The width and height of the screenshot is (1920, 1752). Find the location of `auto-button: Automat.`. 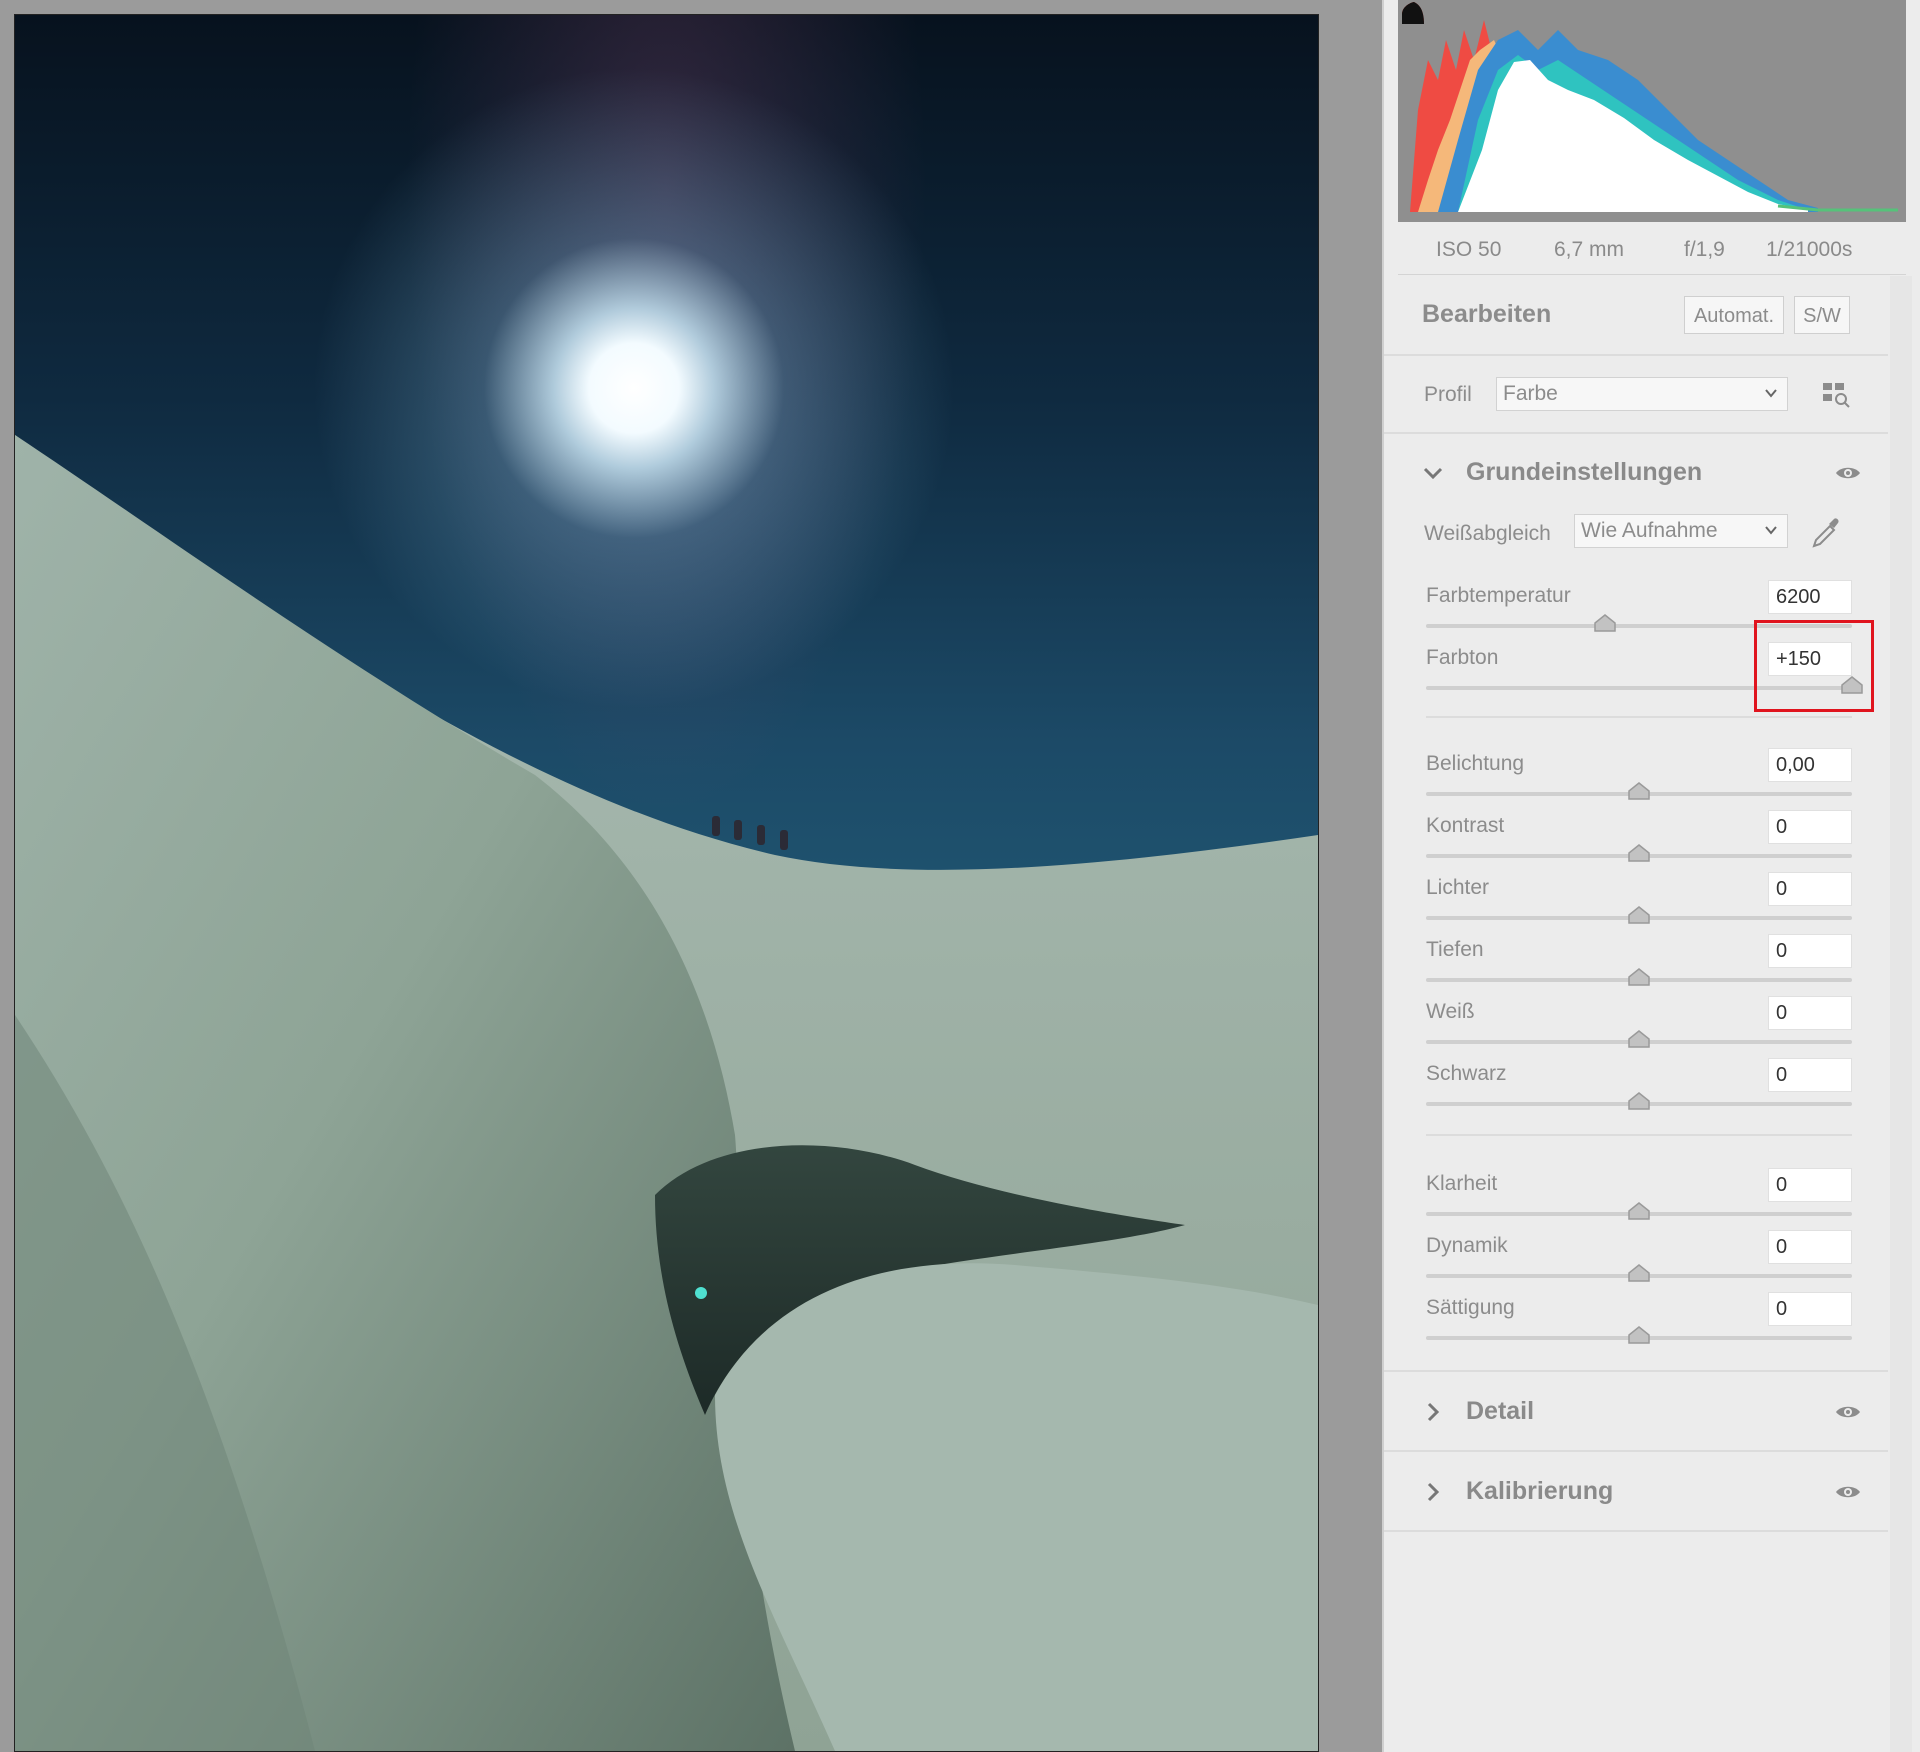

auto-button: Automat. is located at coordinates (1734, 315).